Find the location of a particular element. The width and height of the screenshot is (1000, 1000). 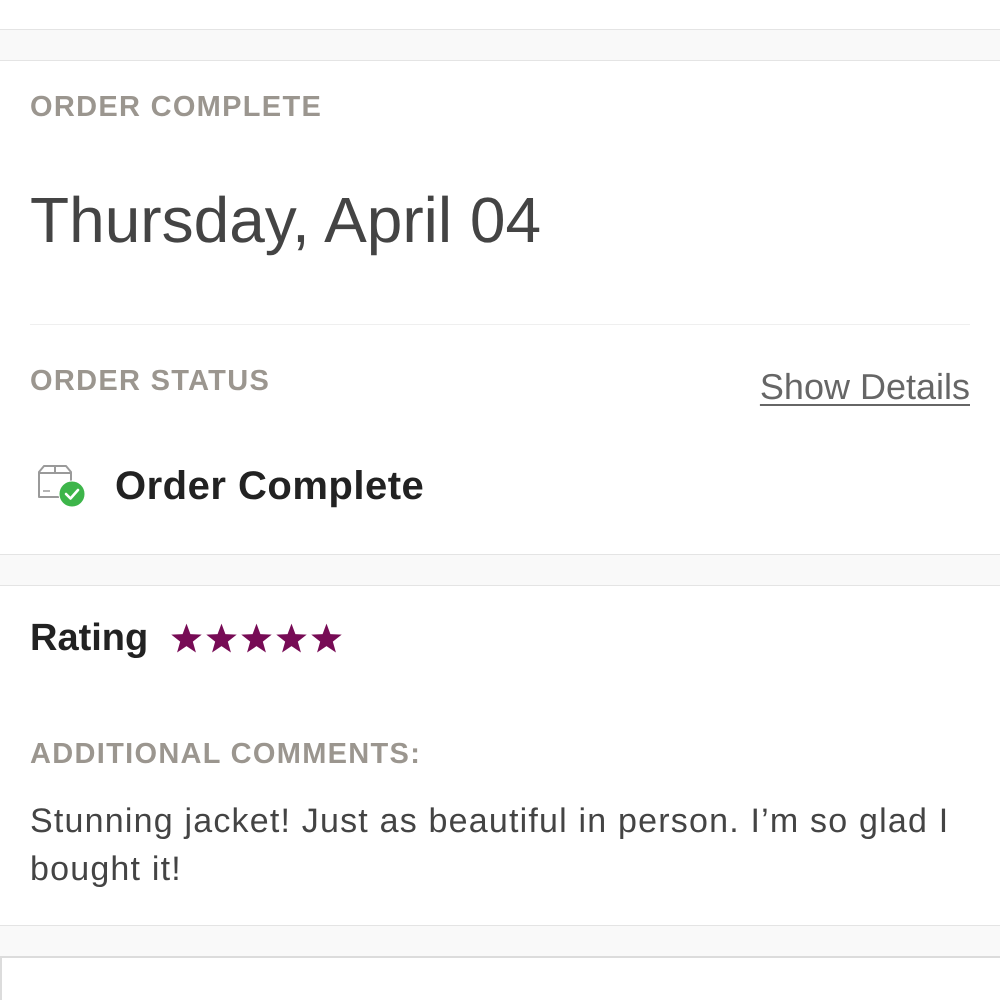

comments-label: ADDITIONAL COMMENTS: is located at coordinates (226, 754).